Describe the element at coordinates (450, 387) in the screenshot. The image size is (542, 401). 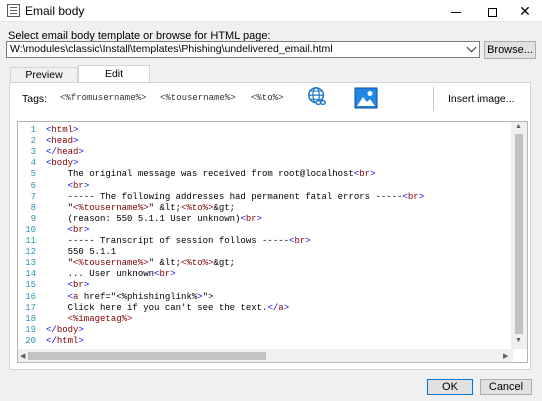
I see `ok-button: OK` at that location.